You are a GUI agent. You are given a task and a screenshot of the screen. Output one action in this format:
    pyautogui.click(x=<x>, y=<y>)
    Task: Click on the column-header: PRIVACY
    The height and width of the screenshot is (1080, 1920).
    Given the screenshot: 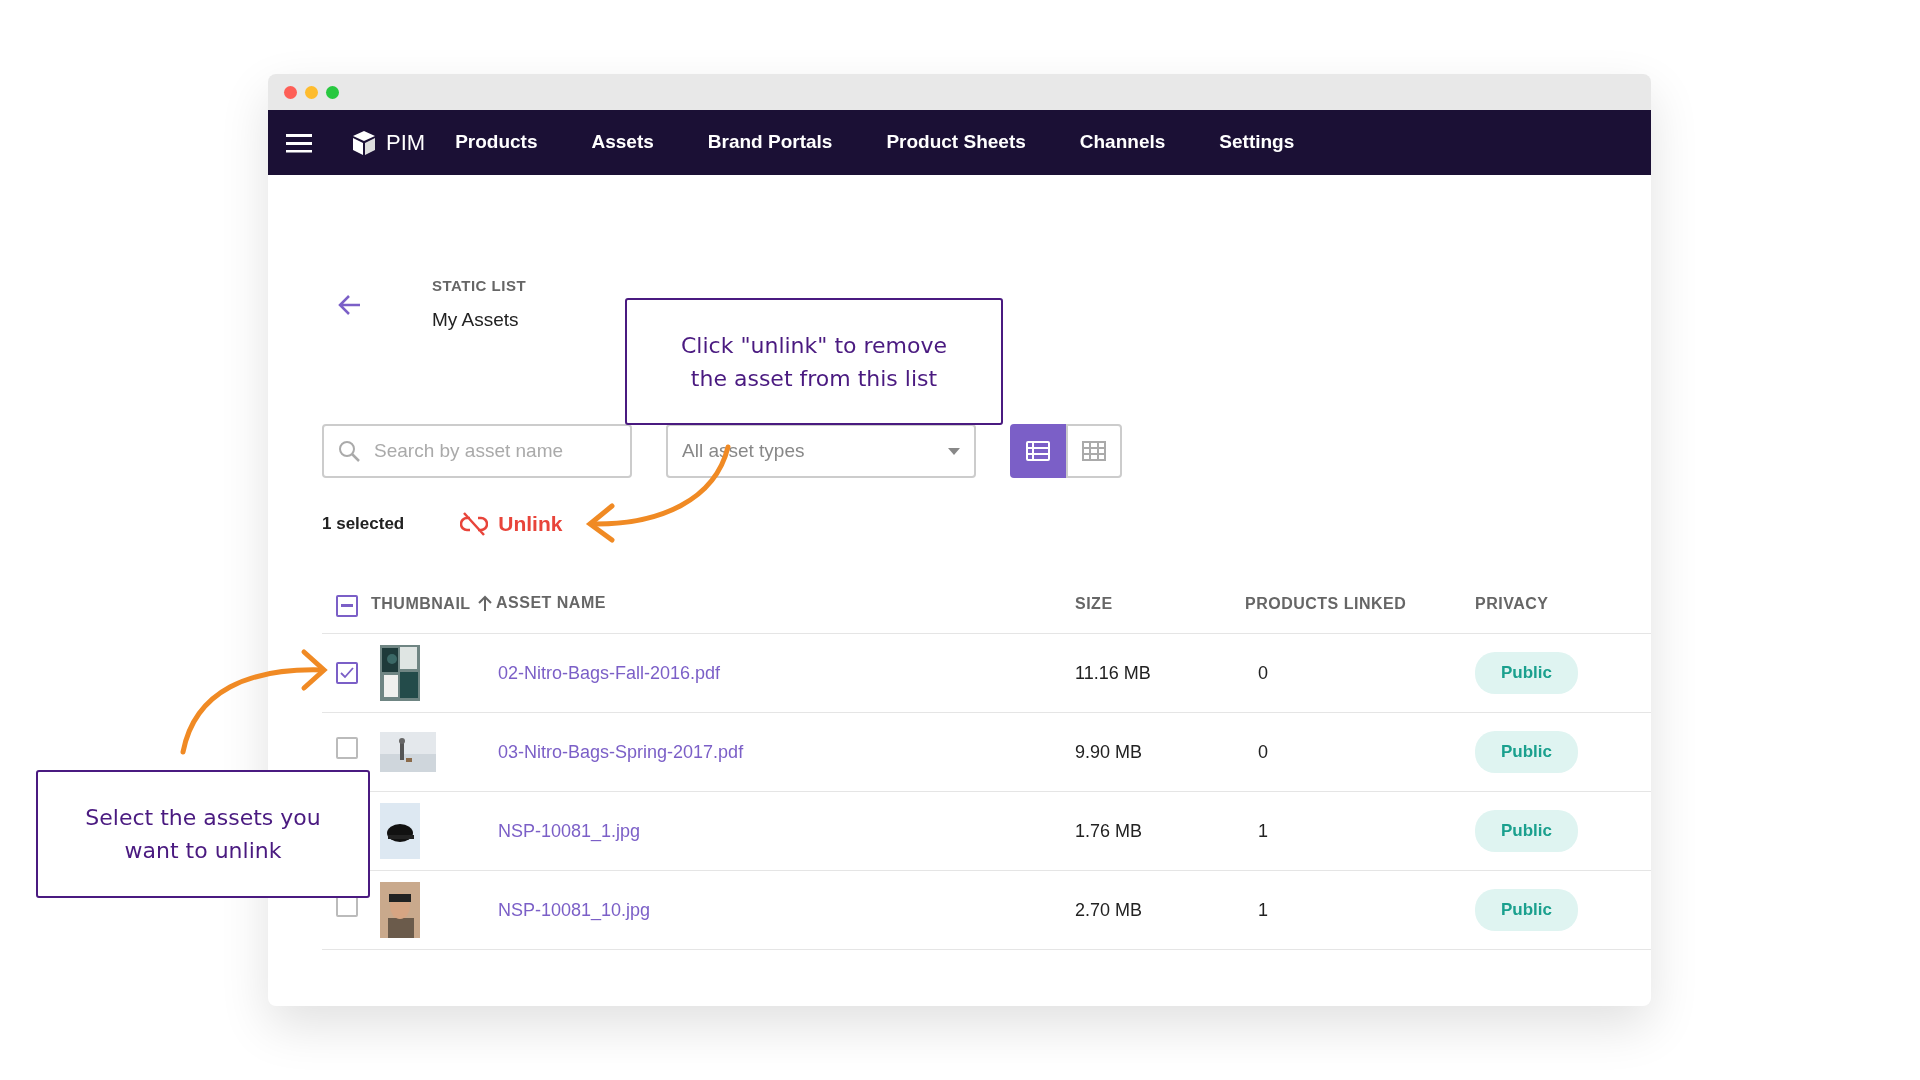 What is the action you would take?
    pyautogui.click(x=1512, y=604)
    